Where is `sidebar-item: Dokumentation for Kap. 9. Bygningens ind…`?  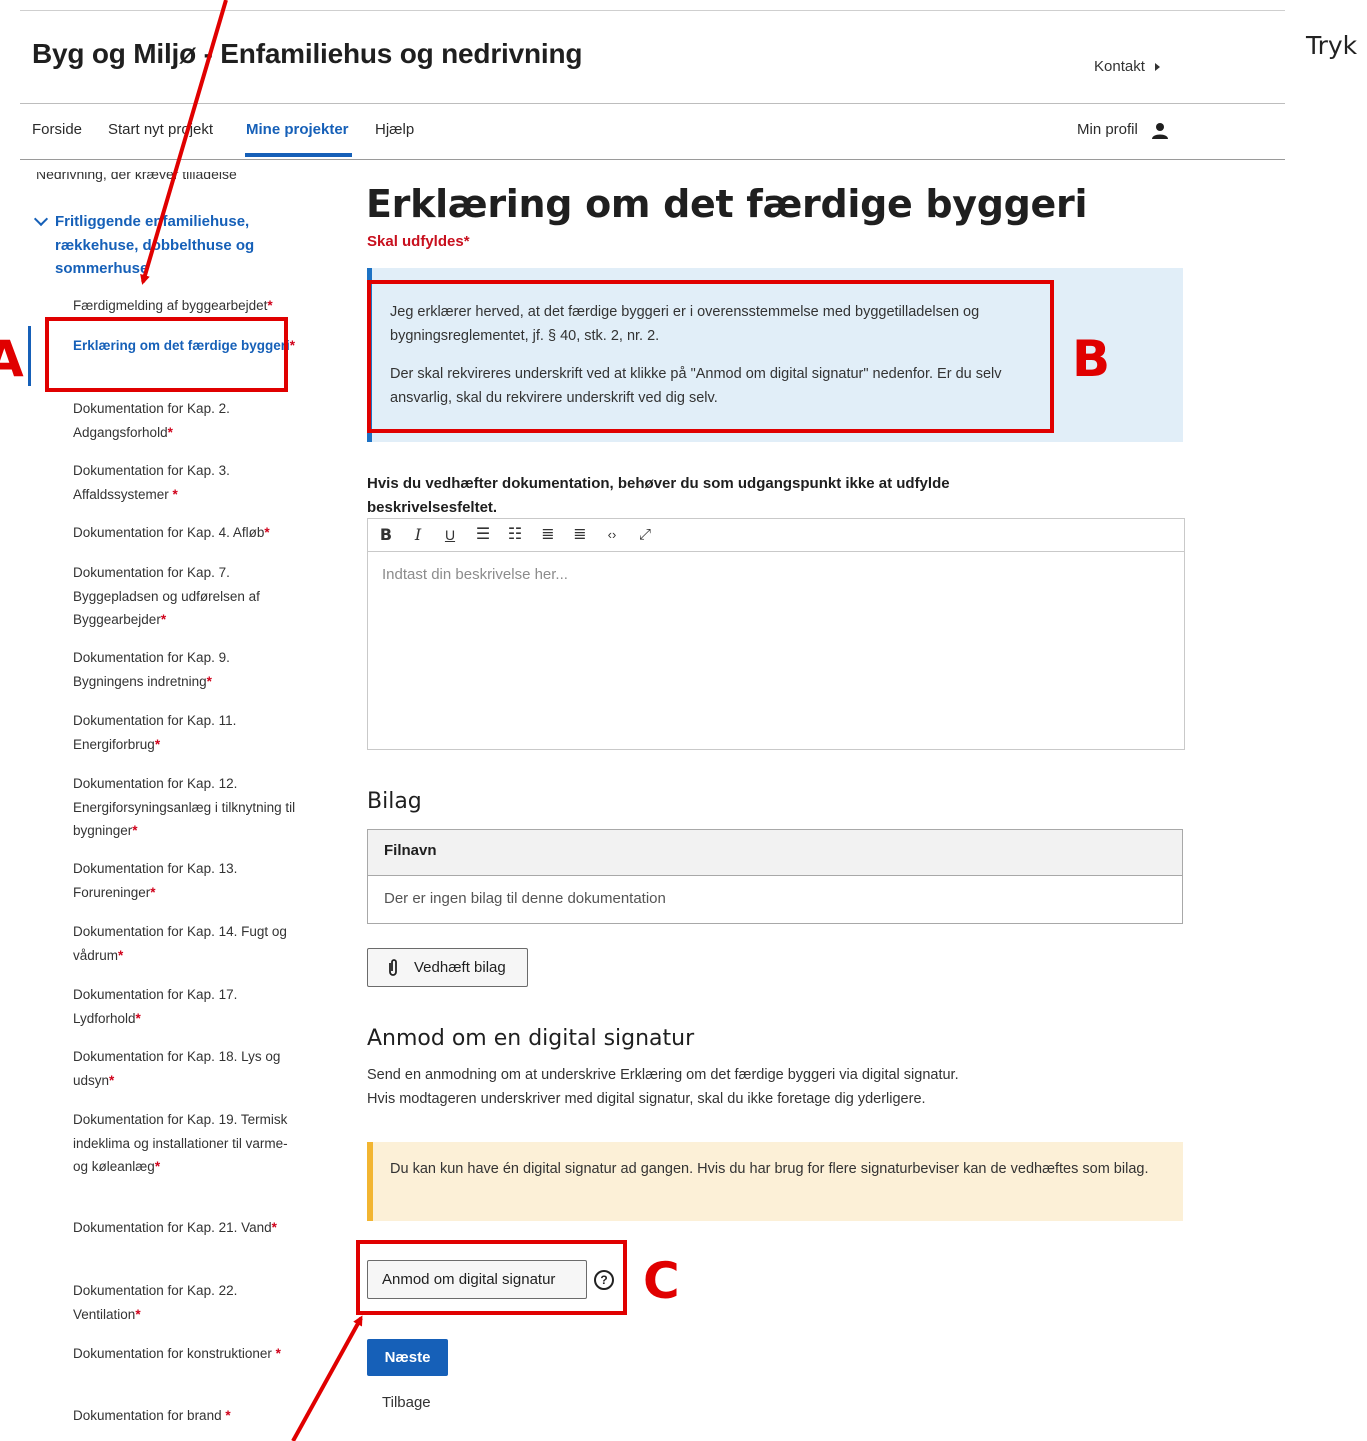
sidebar-item: Dokumentation for Kap. 9. Bygningens ind… is located at coordinates (185, 669).